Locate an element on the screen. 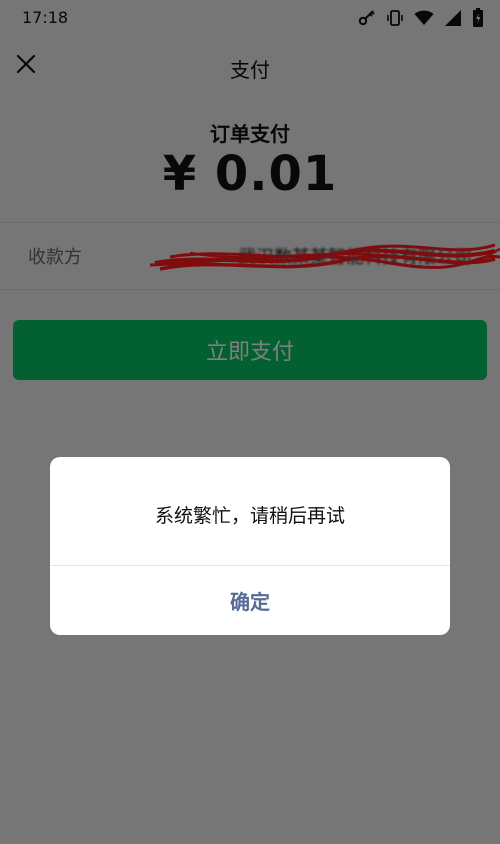 This screenshot has width=500, height=844. dialog-message: 系统繁忙，请稍后再试 is located at coordinates (249, 516).